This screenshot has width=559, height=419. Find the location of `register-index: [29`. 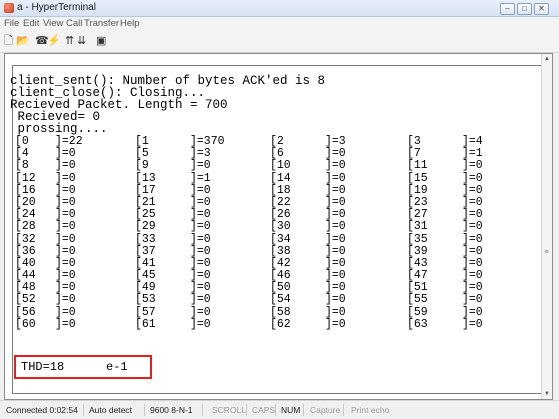

register-index: [29 is located at coordinates (145, 227).